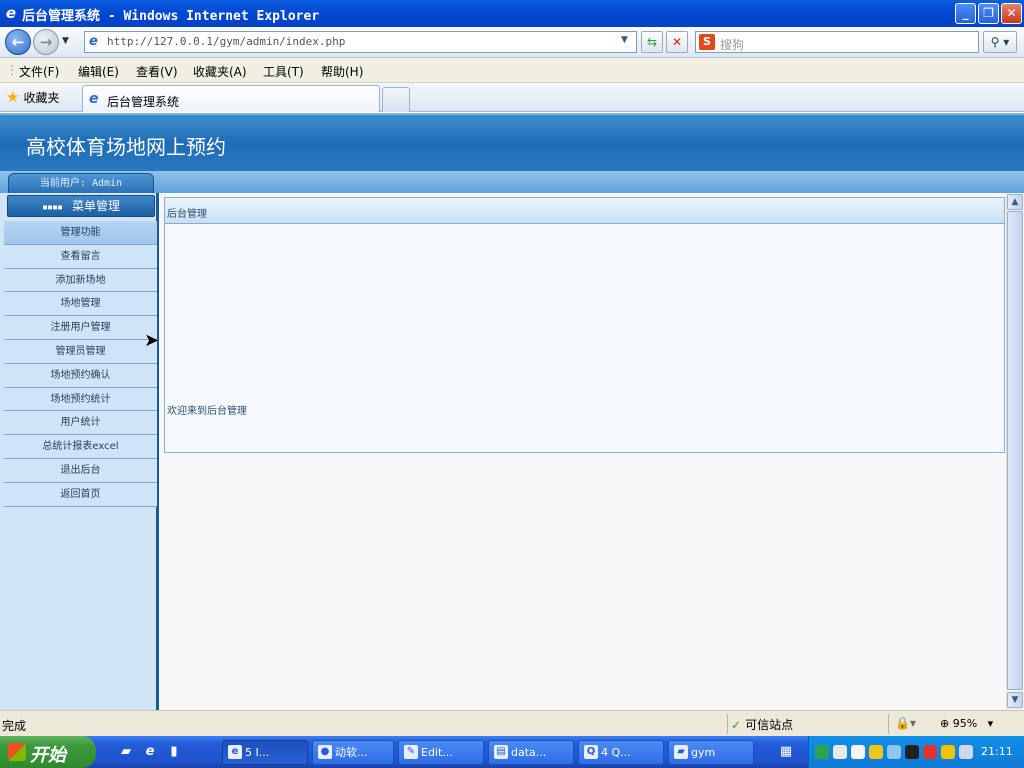  Describe the element at coordinates (93, 41) in the screenshot. I see `page-icon: e` at that location.